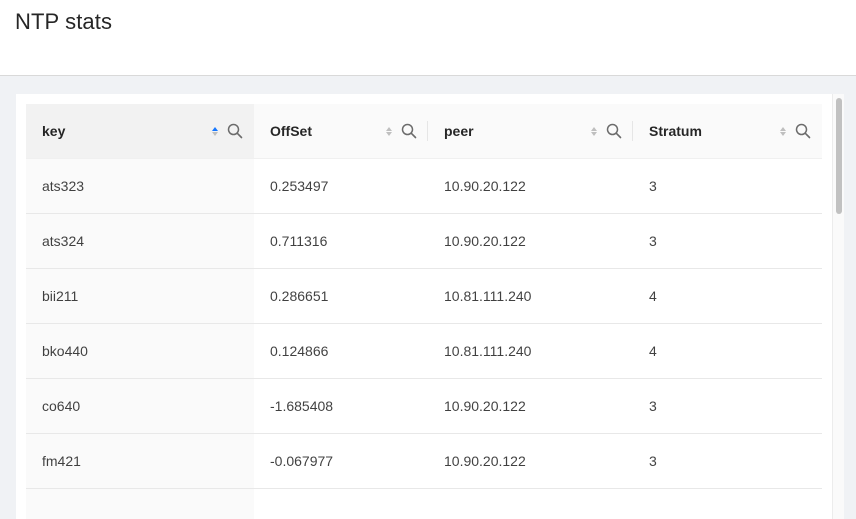 This screenshot has width=856, height=519. Describe the element at coordinates (838, 306) in the screenshot. I see `vertical-scrollbar` at that location.